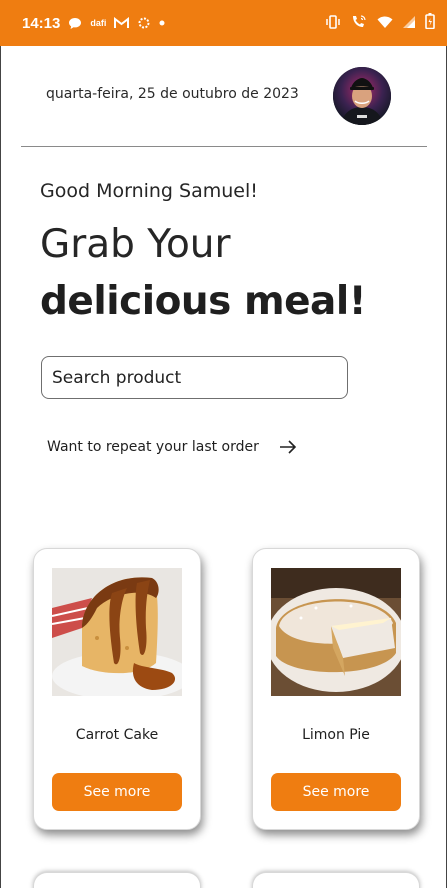 The image size is (447, 888). I want to click on header-divider, so click(224, 146).